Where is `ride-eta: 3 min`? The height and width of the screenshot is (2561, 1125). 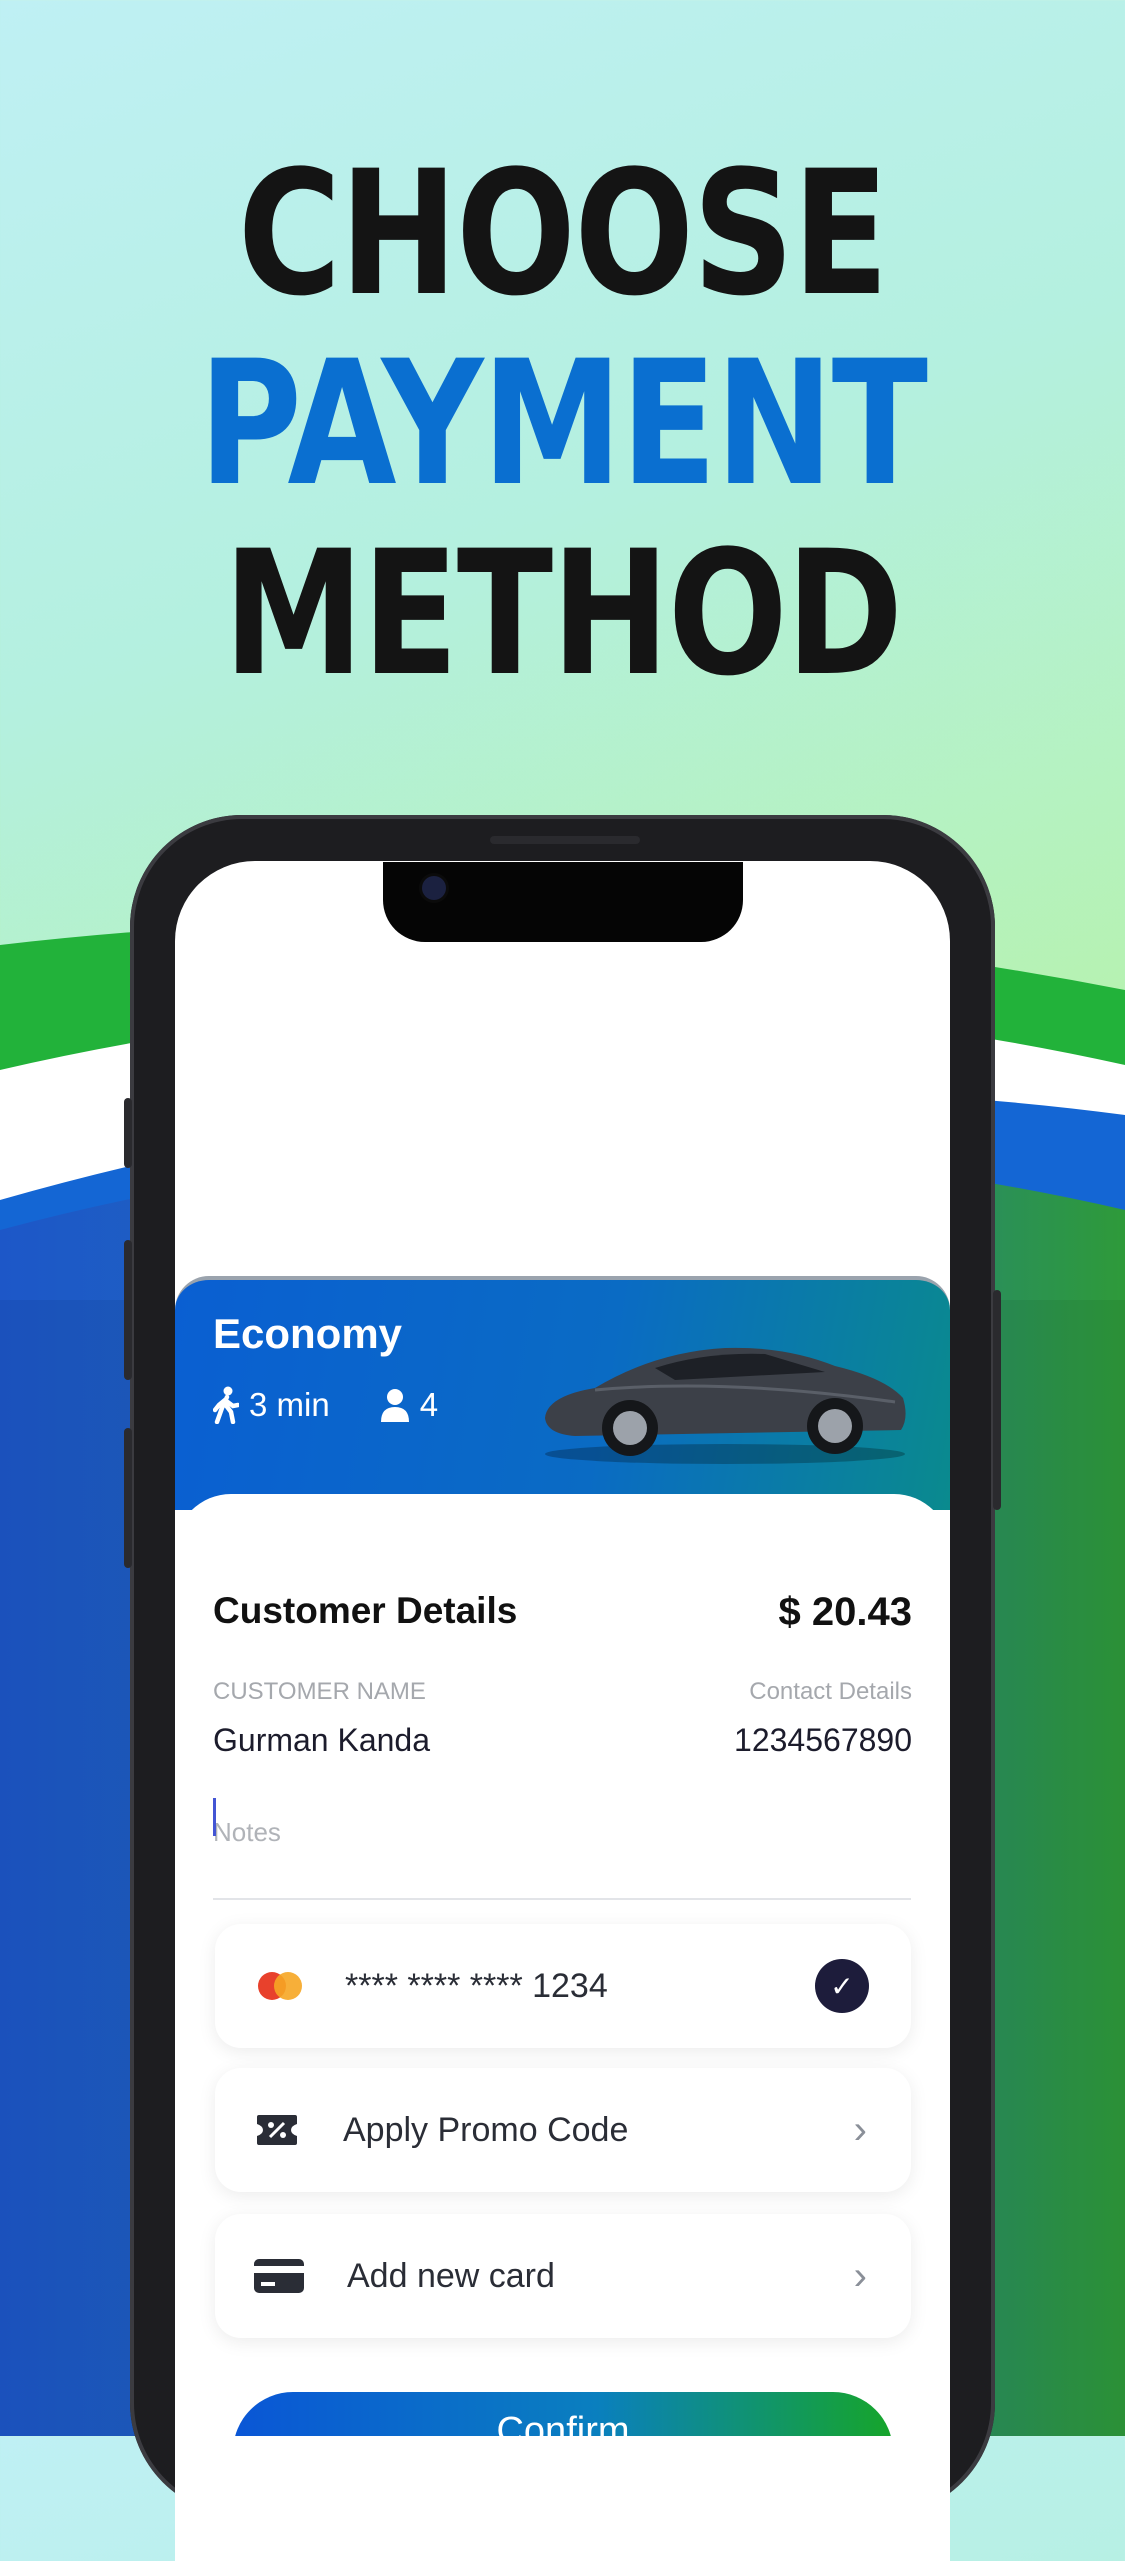
ride-eta: 3 min is located at coordinates (289, 1404).